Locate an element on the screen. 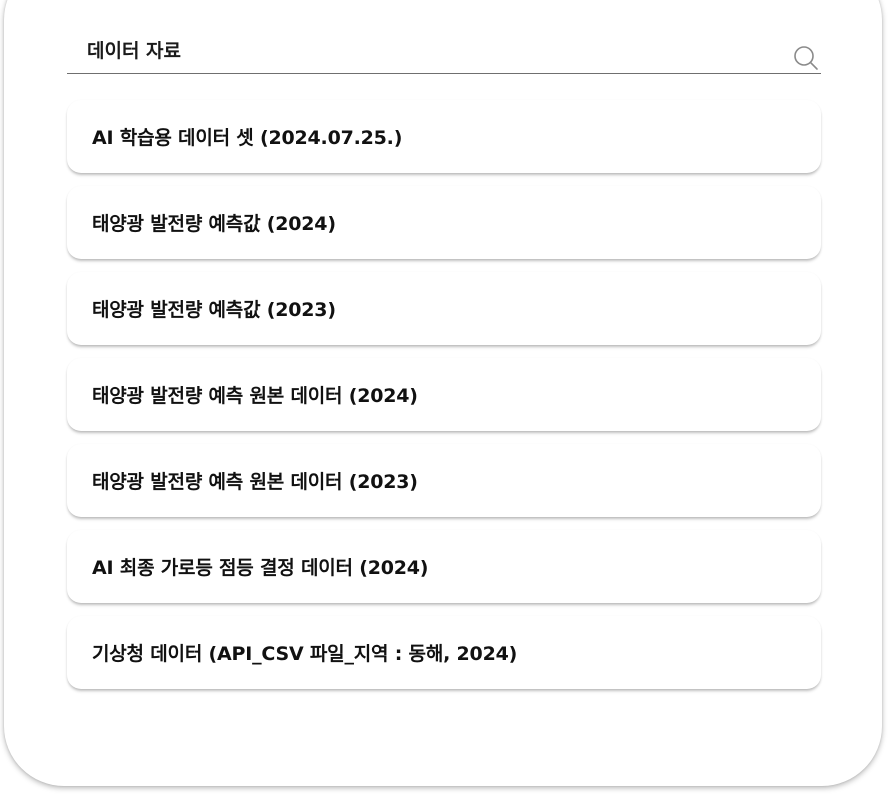 The image size is (888, 794). search-bar is located at coordinates (444, 52).